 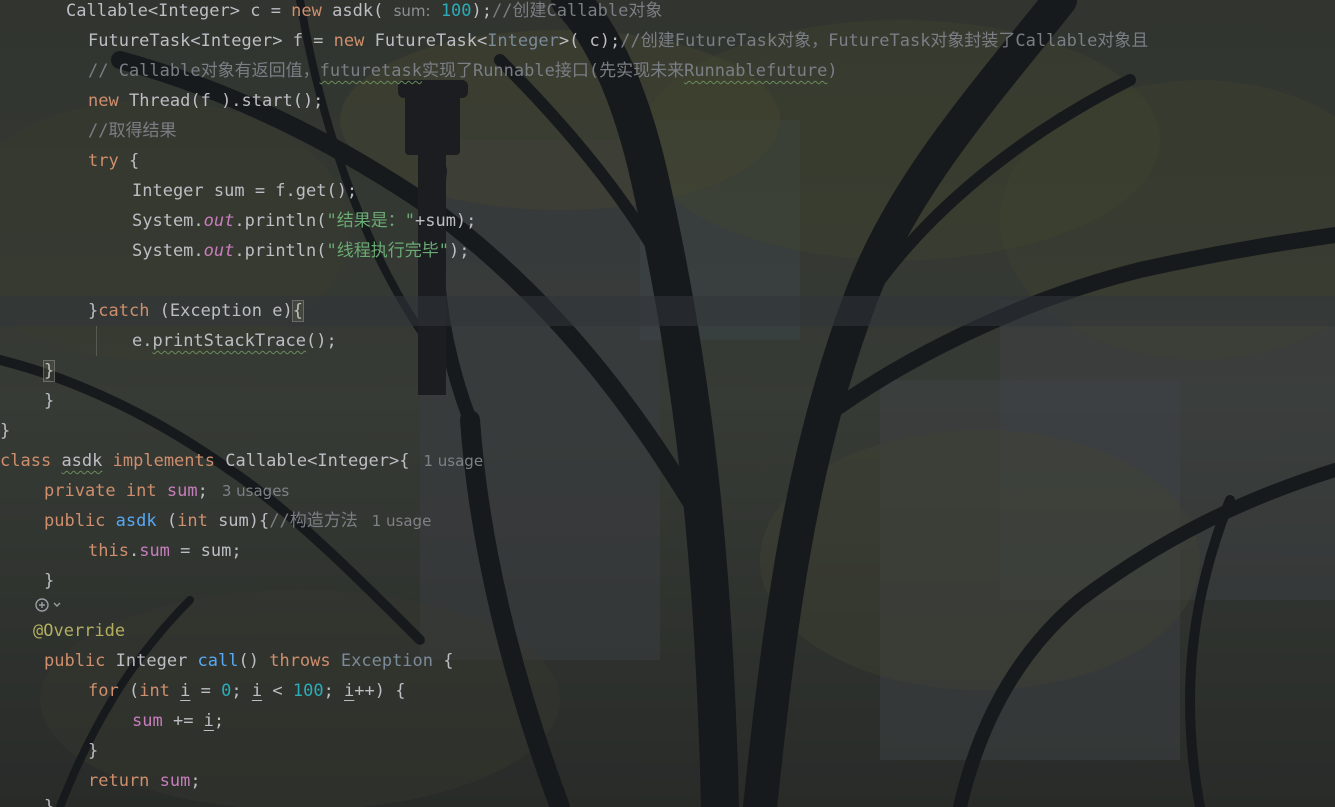 I want to click on constructor-name: asdk, so click(x=136, y=521).